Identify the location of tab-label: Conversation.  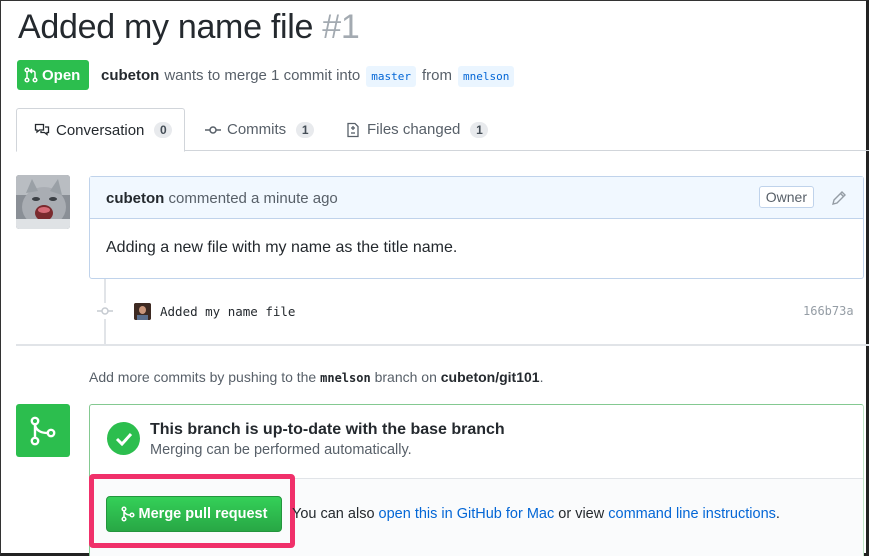
(100, 130).